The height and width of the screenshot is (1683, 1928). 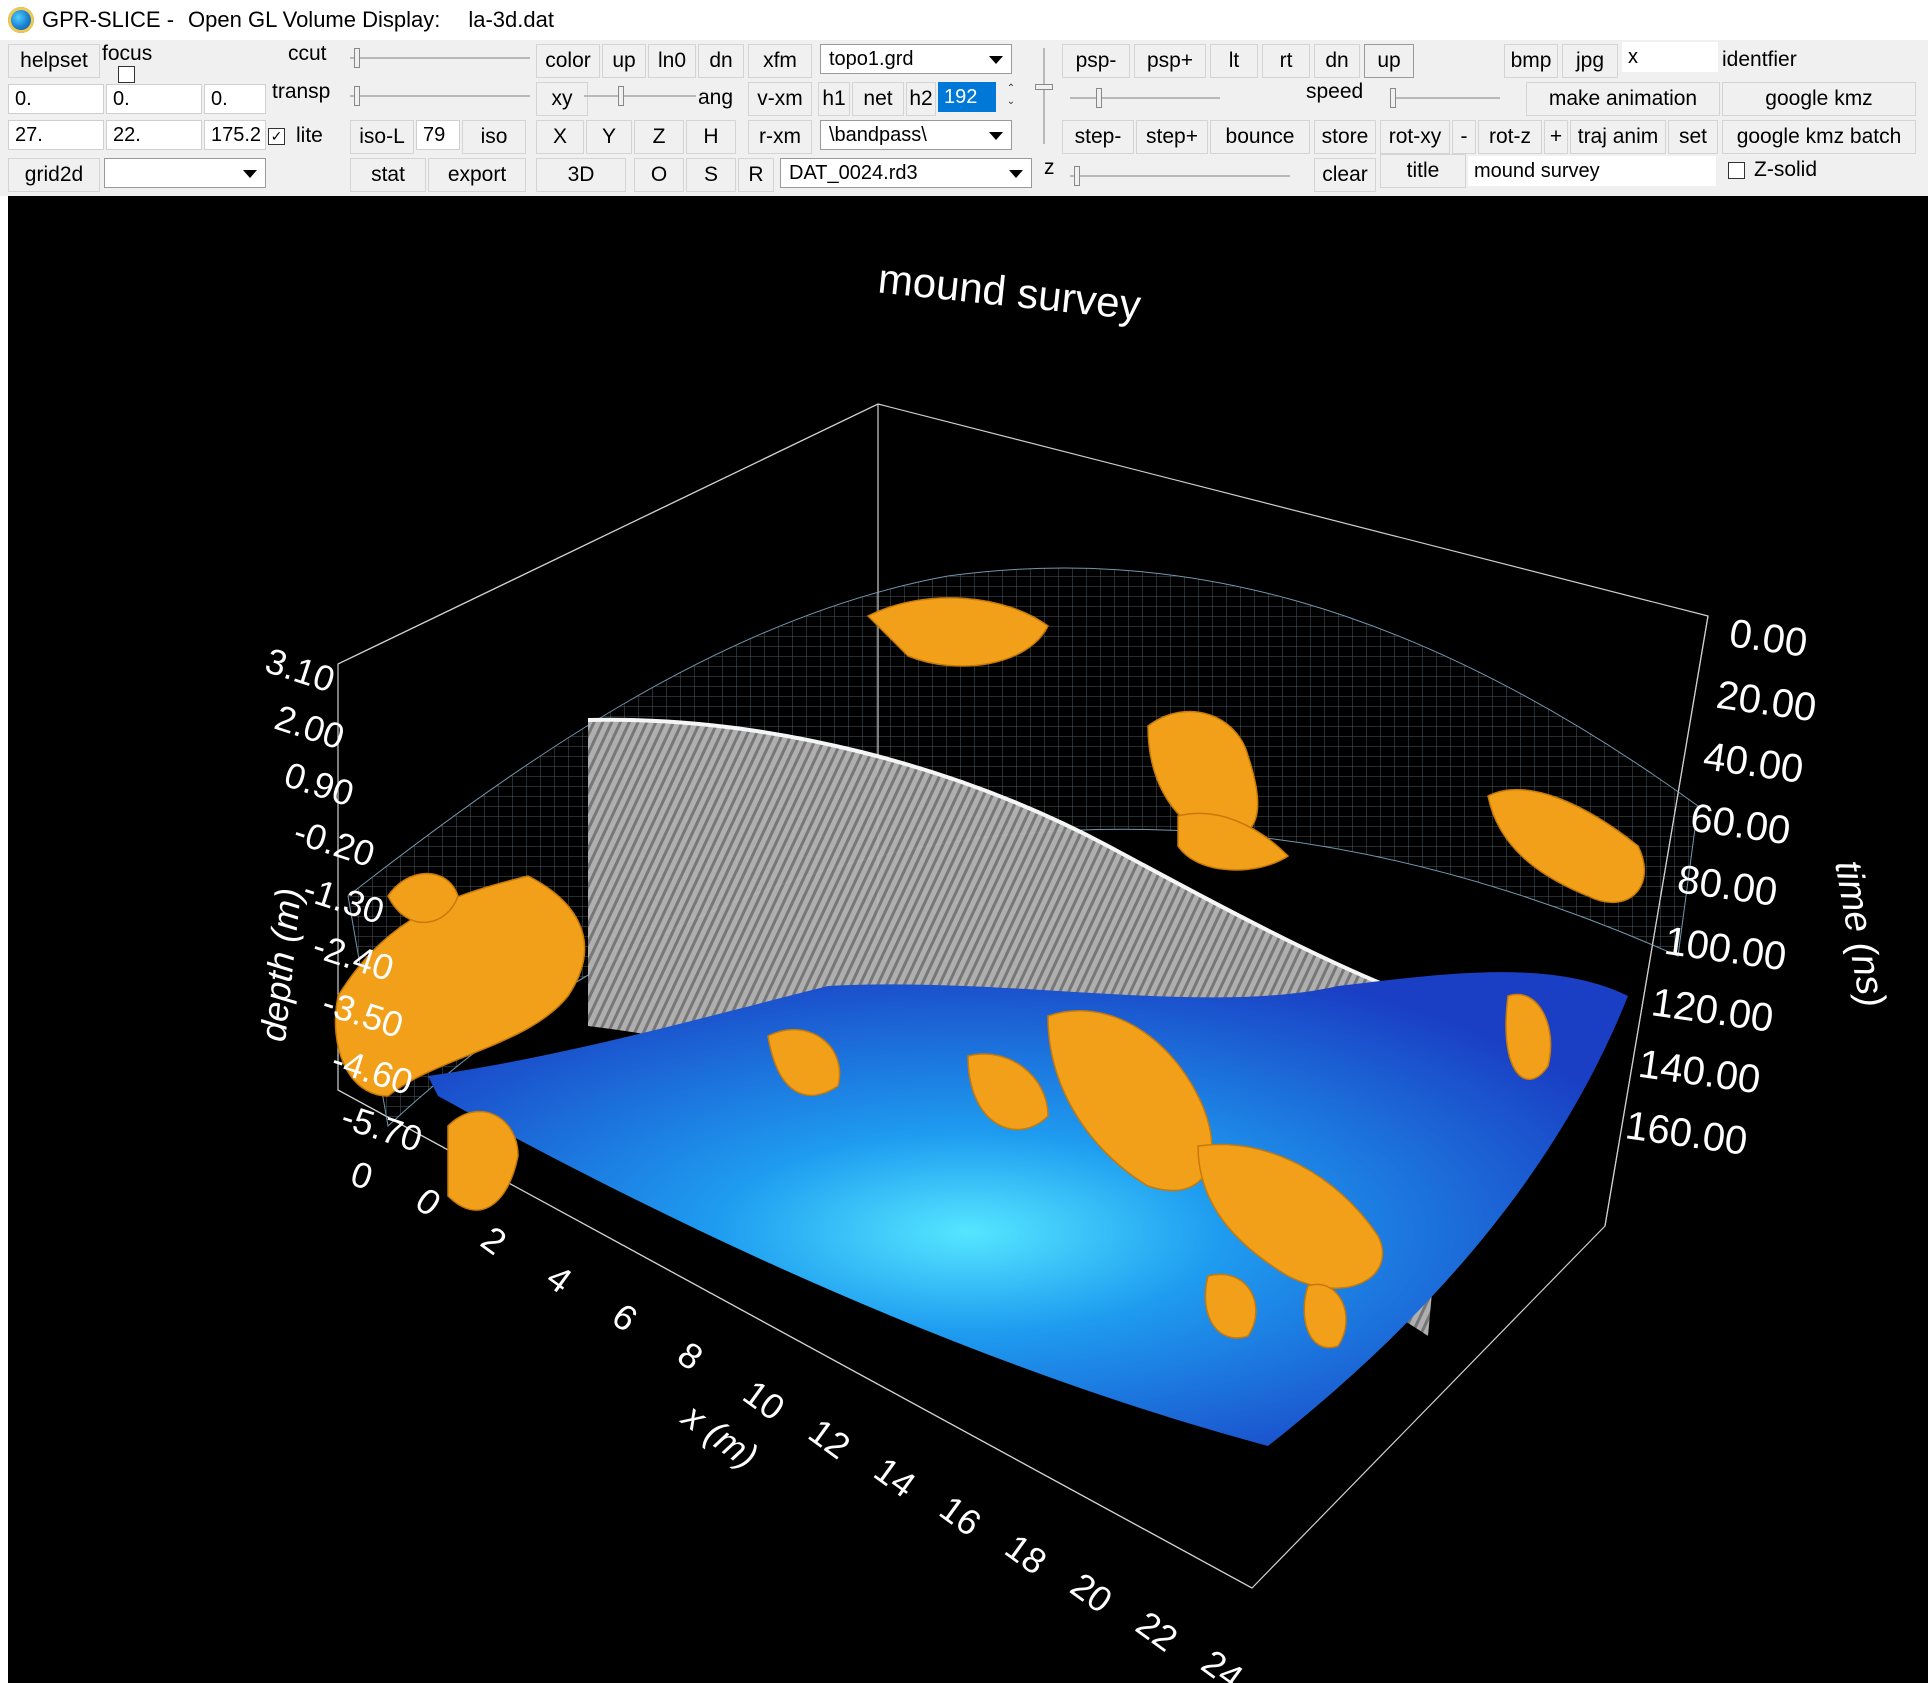 What do you see at coordinates (1234, 61) in the screenshot?
I see `lt-button: lt` at bounding box center [1234, 61].